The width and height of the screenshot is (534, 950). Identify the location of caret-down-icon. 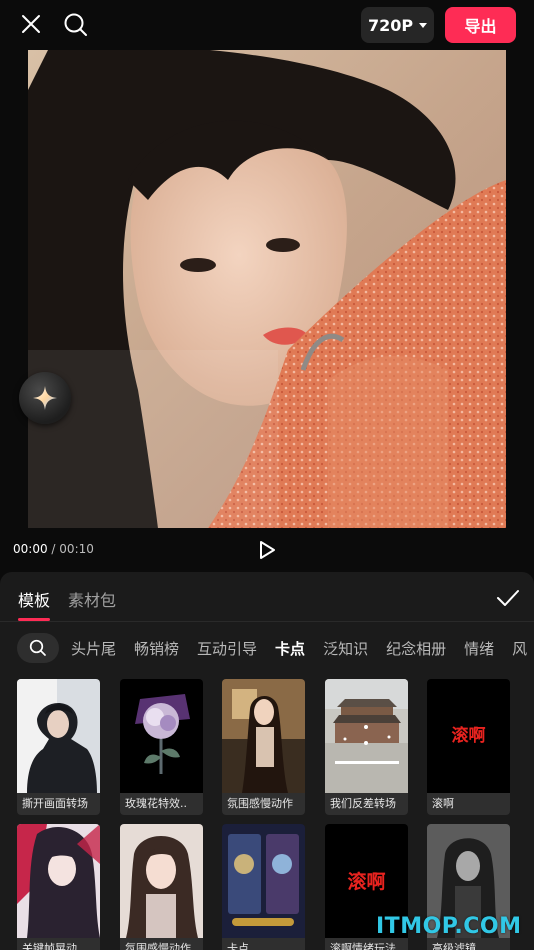
(423, 25).